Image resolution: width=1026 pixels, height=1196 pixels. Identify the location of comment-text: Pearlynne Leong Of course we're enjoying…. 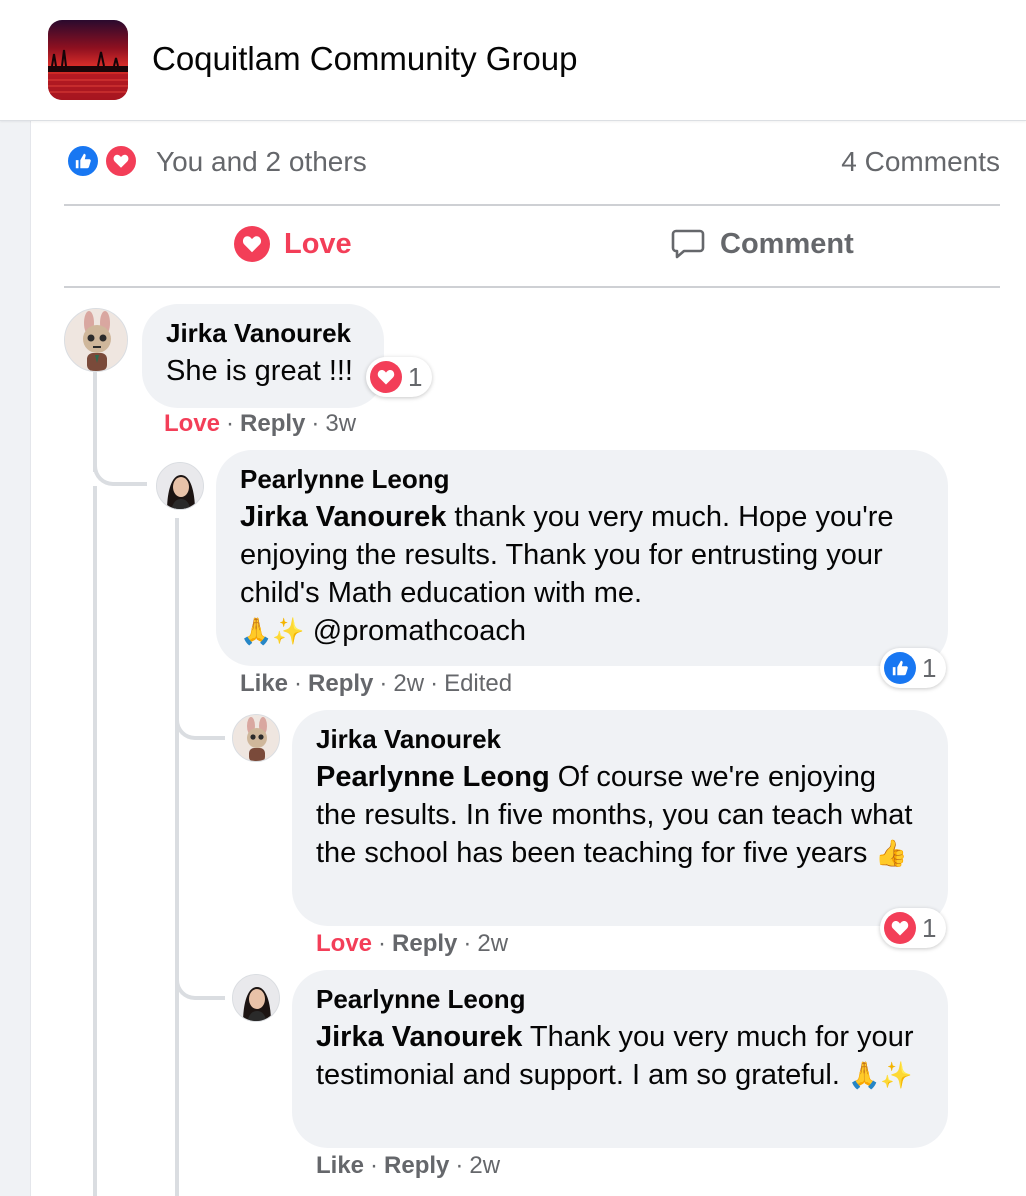
(620, 815).